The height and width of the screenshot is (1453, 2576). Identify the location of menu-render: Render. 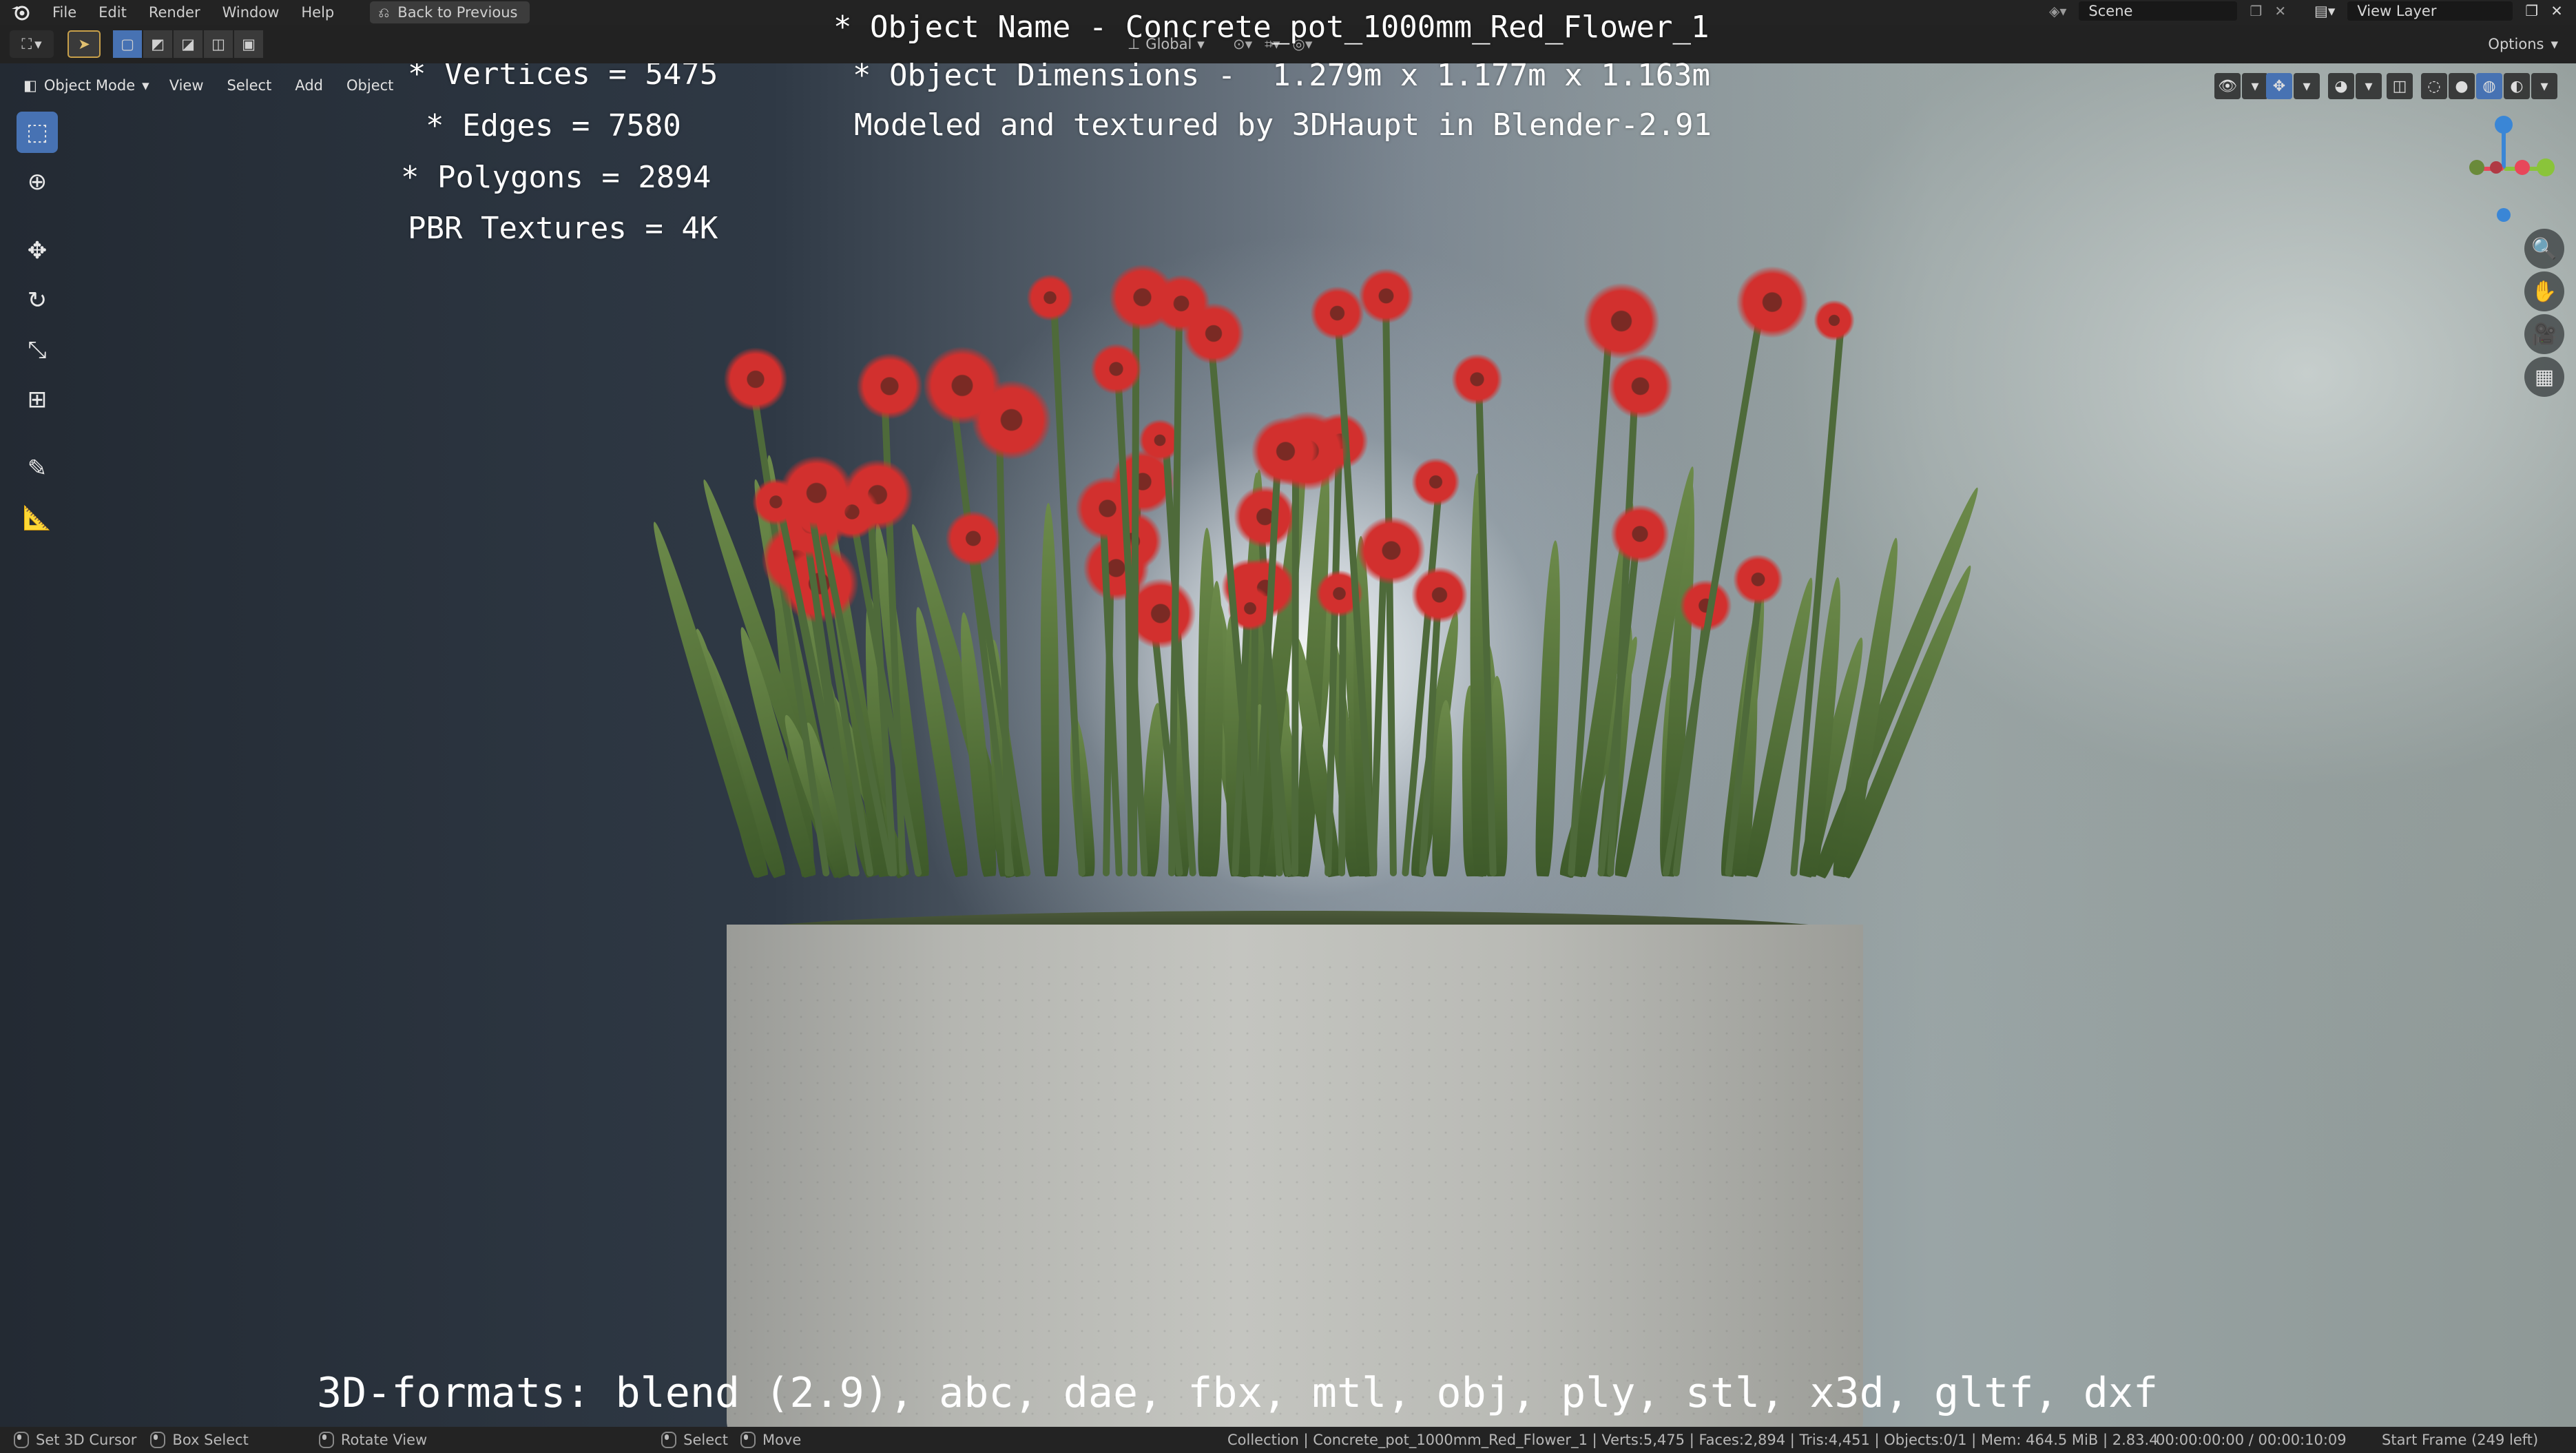
(174, 12).